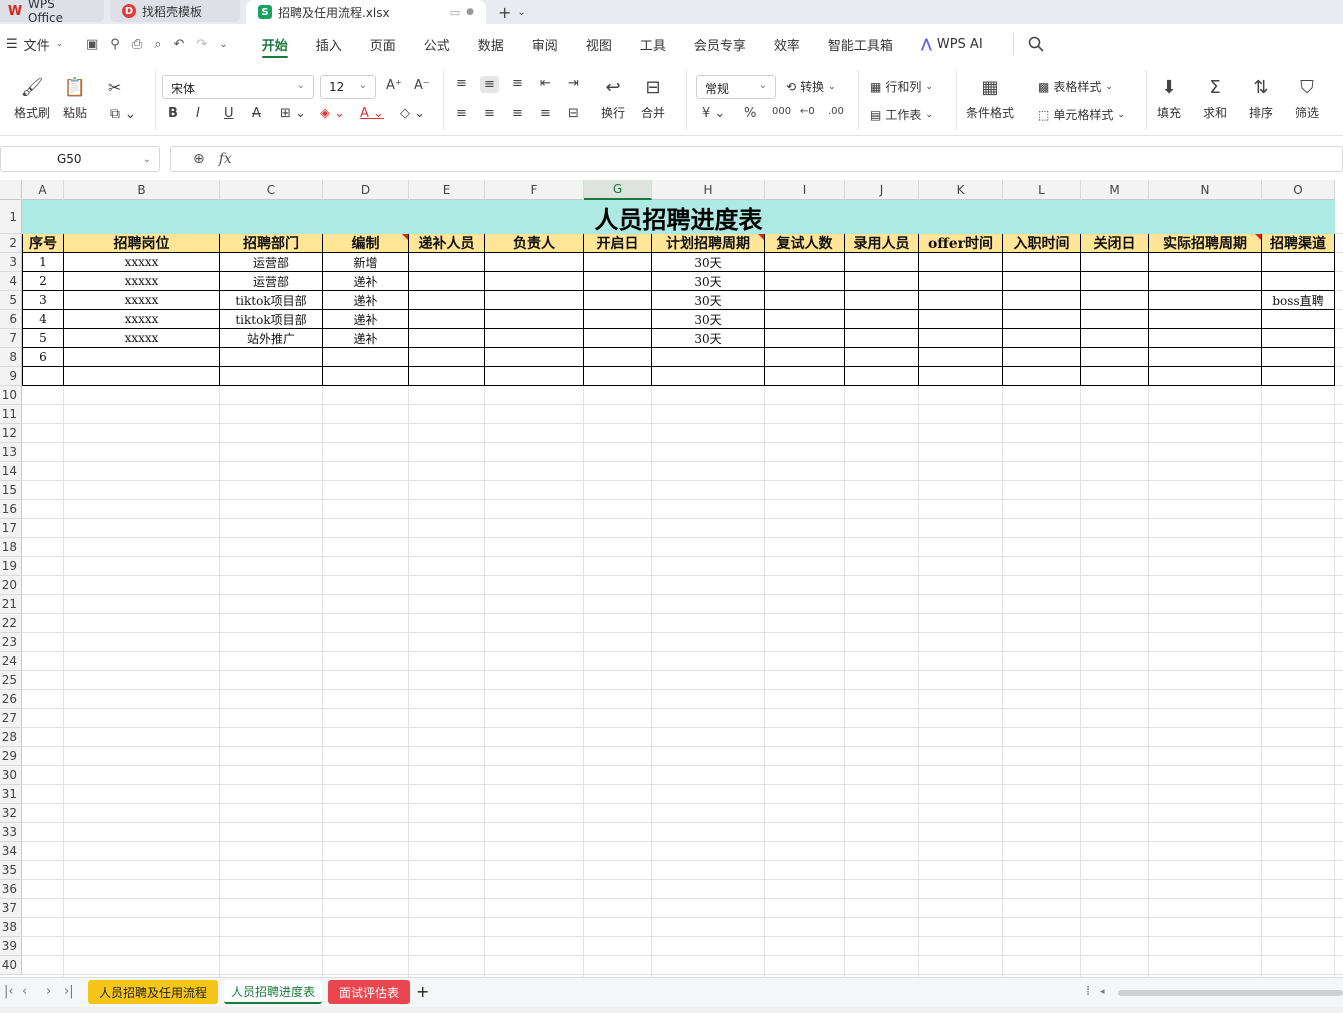 The width and height of the screenshot is (1343, 1013). I want to click on print-preview-icon: ⌕, so click(157, 44).